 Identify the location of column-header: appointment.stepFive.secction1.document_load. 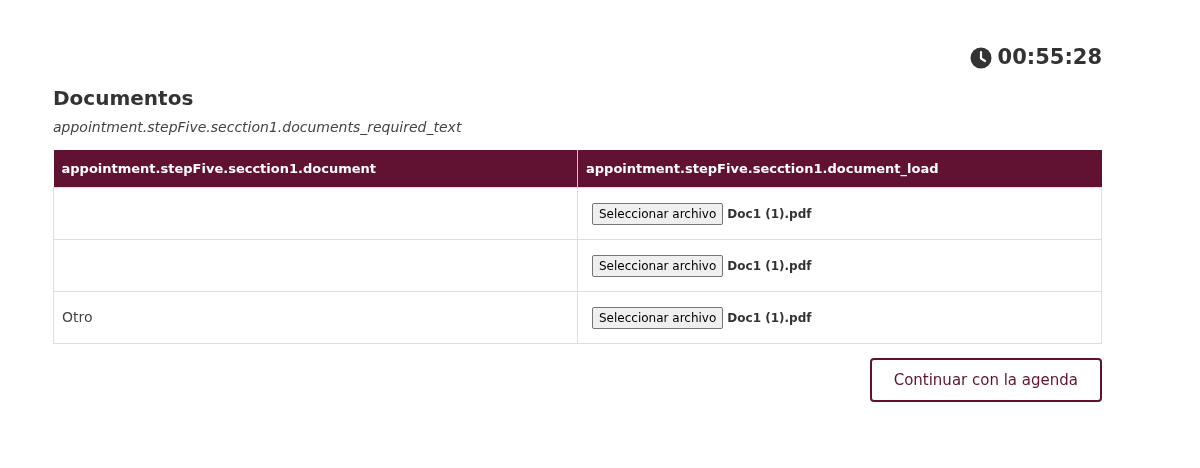
(839, 168).